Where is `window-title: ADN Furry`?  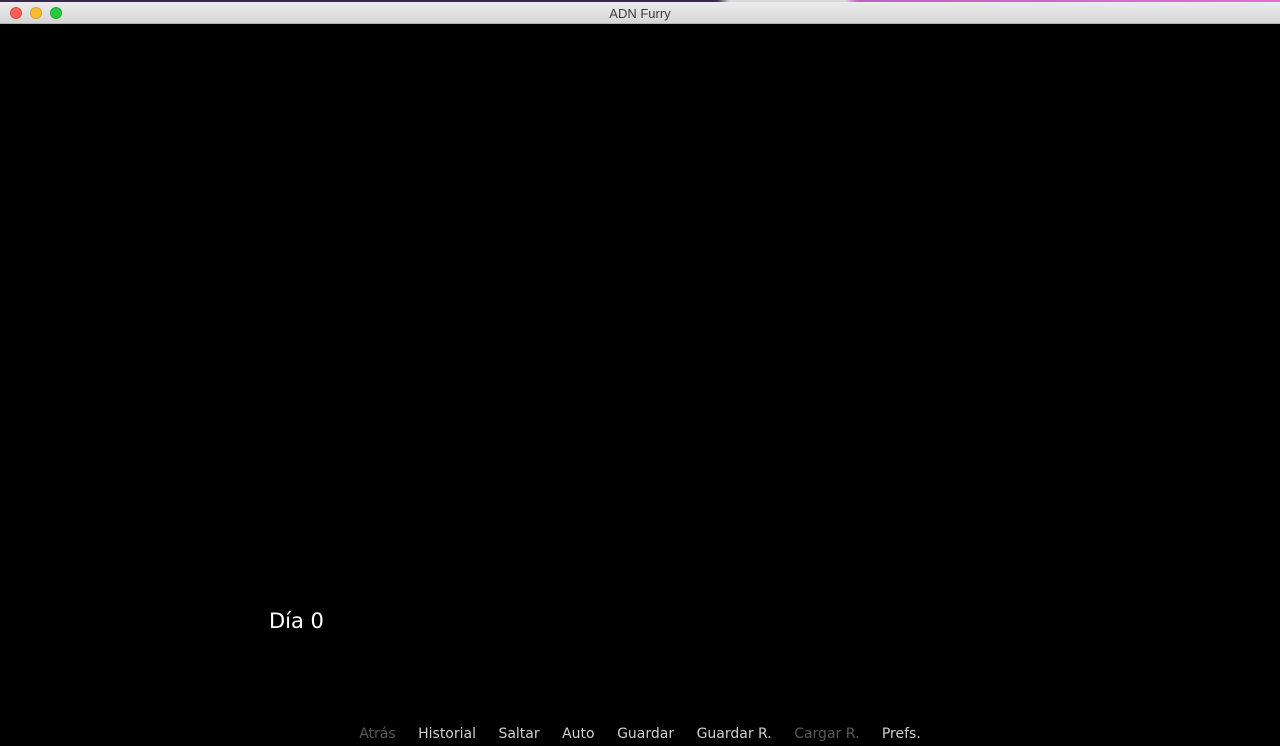
window-title: ADN Furry is located at coordinates (640, 13).